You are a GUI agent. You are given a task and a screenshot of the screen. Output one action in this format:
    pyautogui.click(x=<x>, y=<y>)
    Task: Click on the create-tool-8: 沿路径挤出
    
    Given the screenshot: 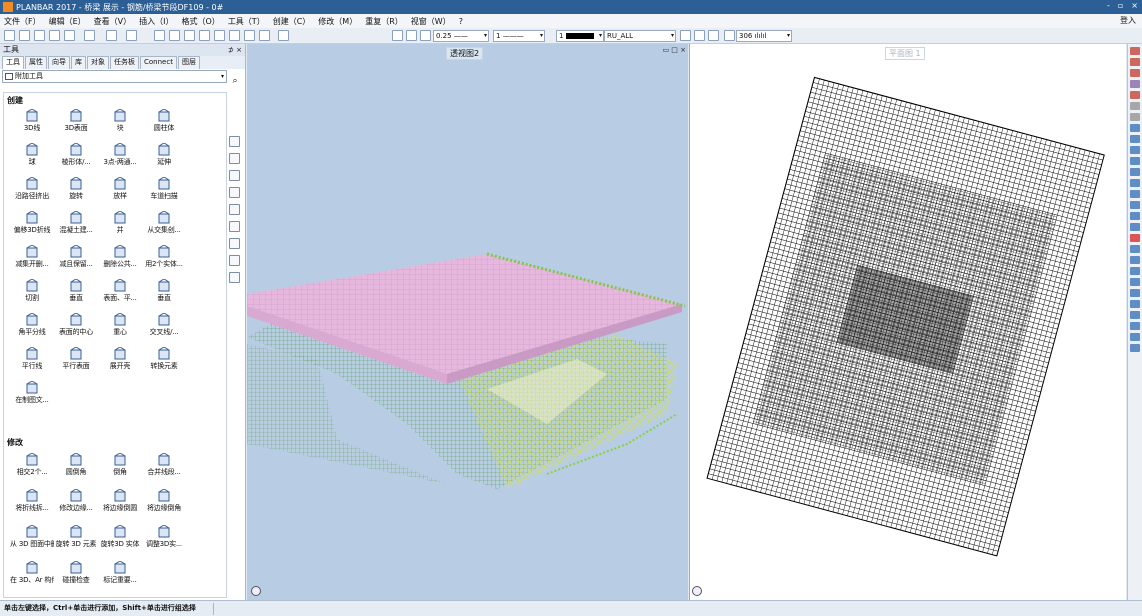 What is the action you would take?
    pyautogui.click(x=32, y=190)
    